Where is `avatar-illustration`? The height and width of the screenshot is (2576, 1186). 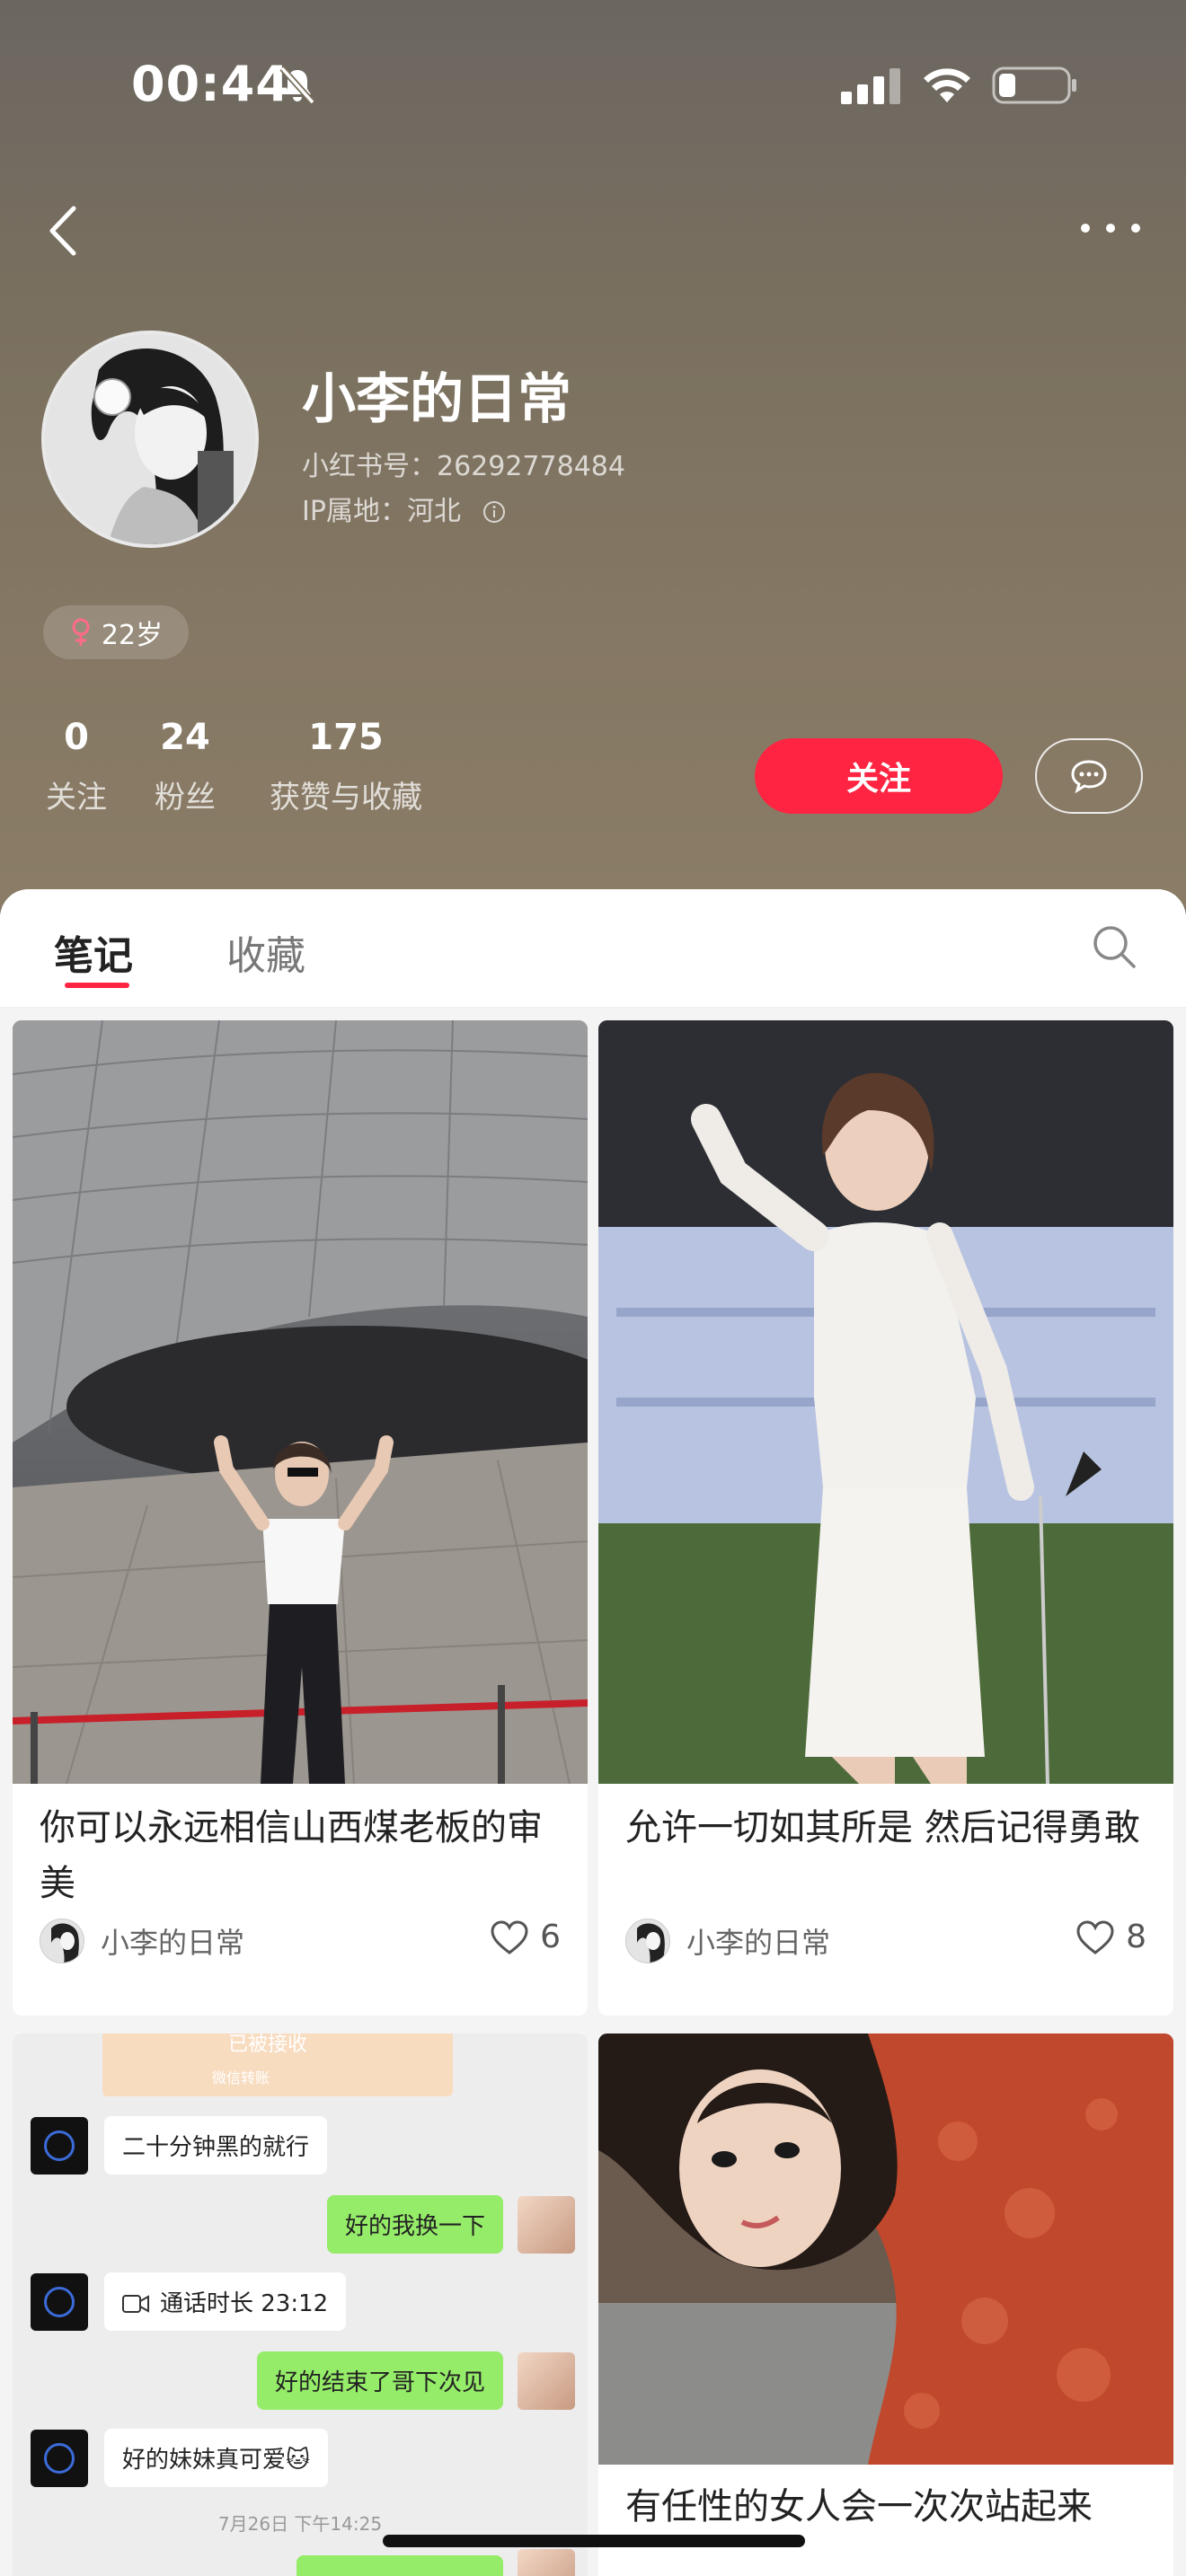 avatar-illustration is located at coordinates (150, 439).